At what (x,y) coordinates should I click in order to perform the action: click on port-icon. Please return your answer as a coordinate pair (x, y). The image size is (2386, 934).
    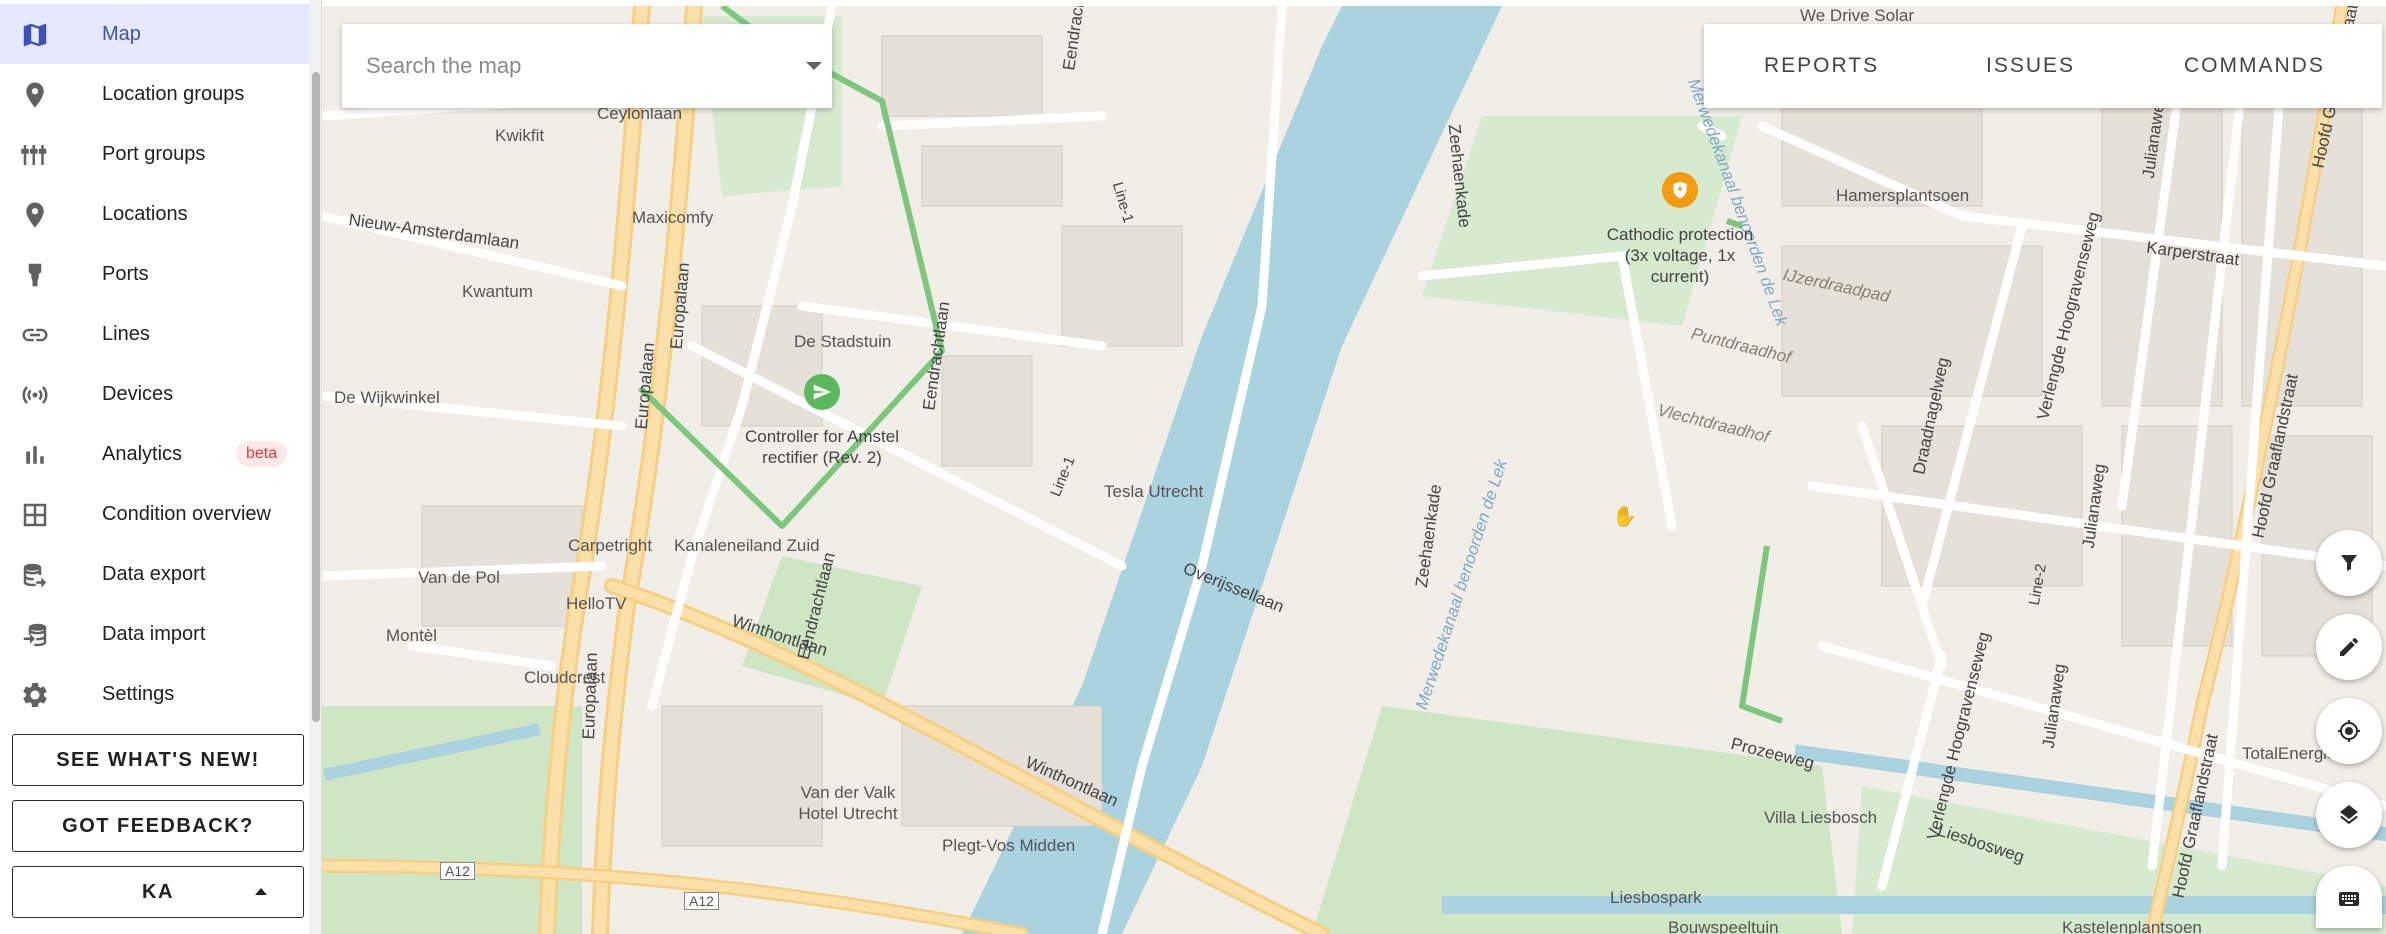
    Looking at the image, I should click on (35, 275).